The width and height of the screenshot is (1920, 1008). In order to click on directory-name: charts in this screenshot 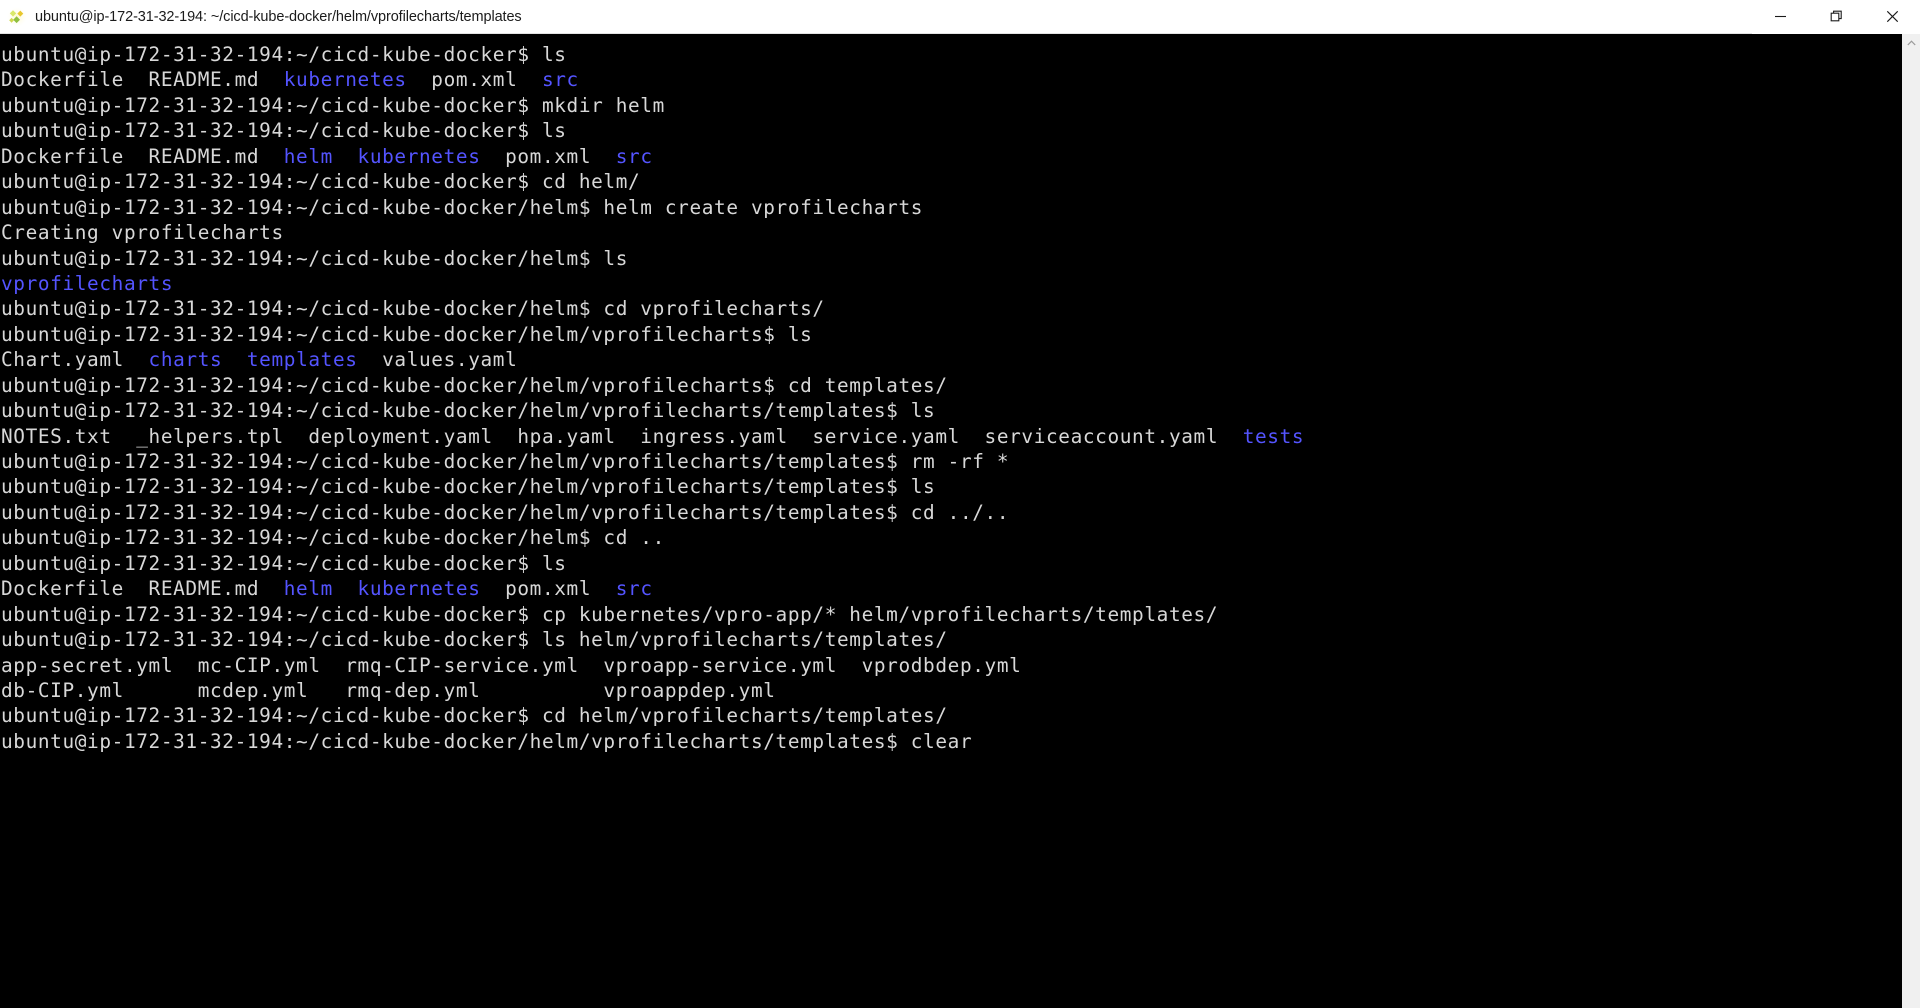, I will do `click(185, 360)`.